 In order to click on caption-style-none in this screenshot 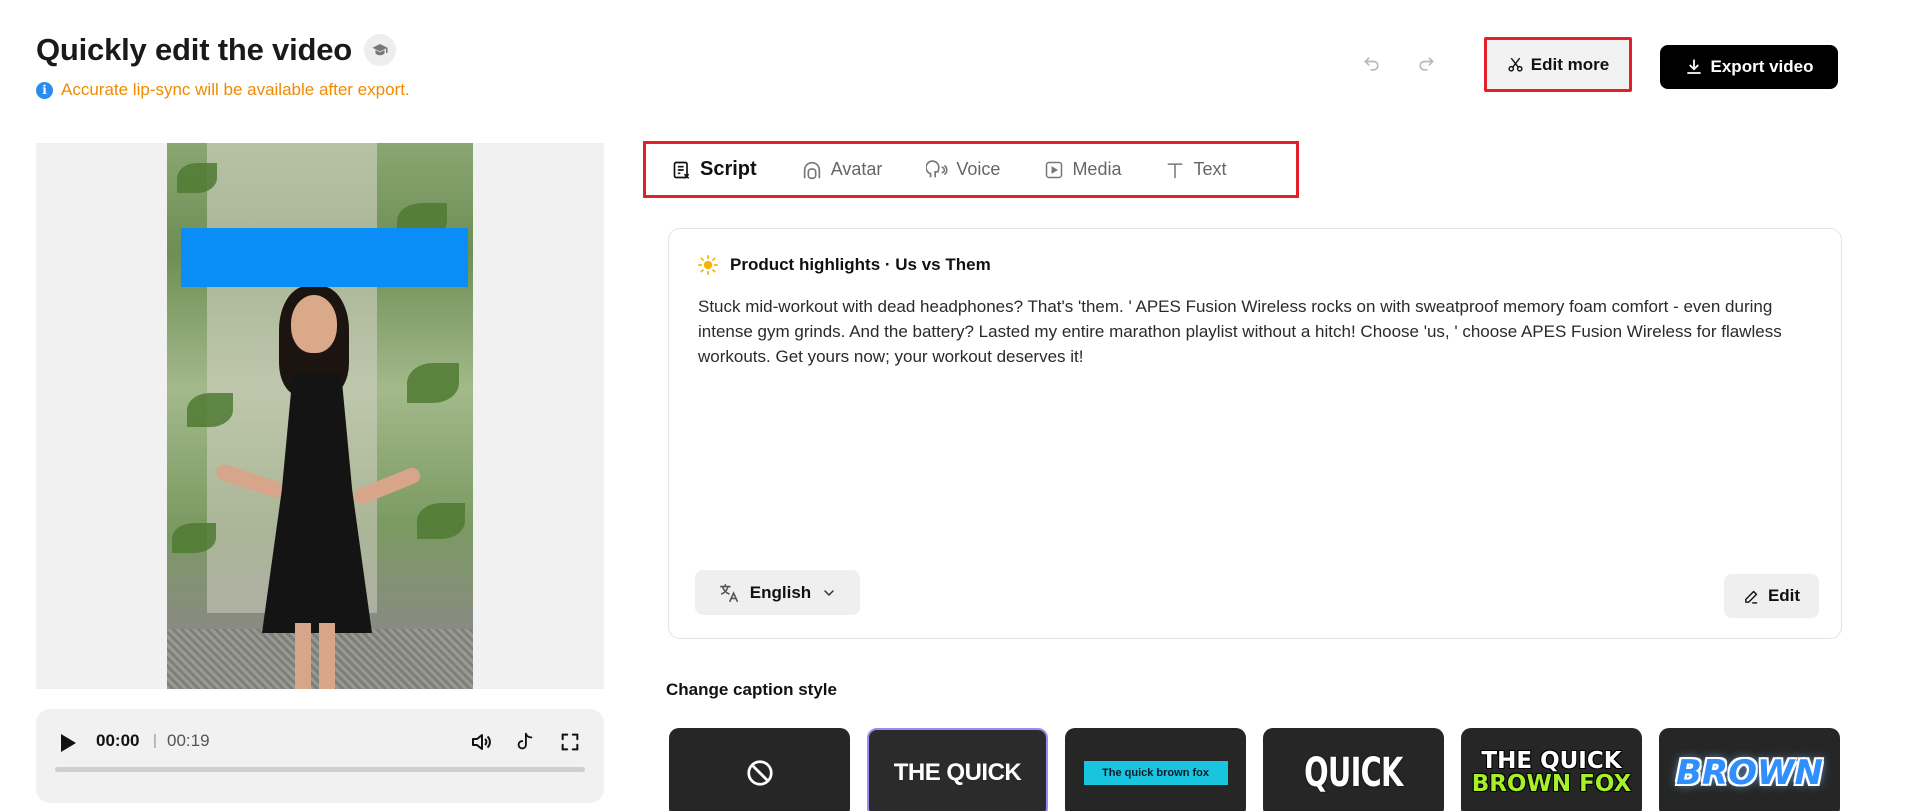, I will do `click(759, 769)`.